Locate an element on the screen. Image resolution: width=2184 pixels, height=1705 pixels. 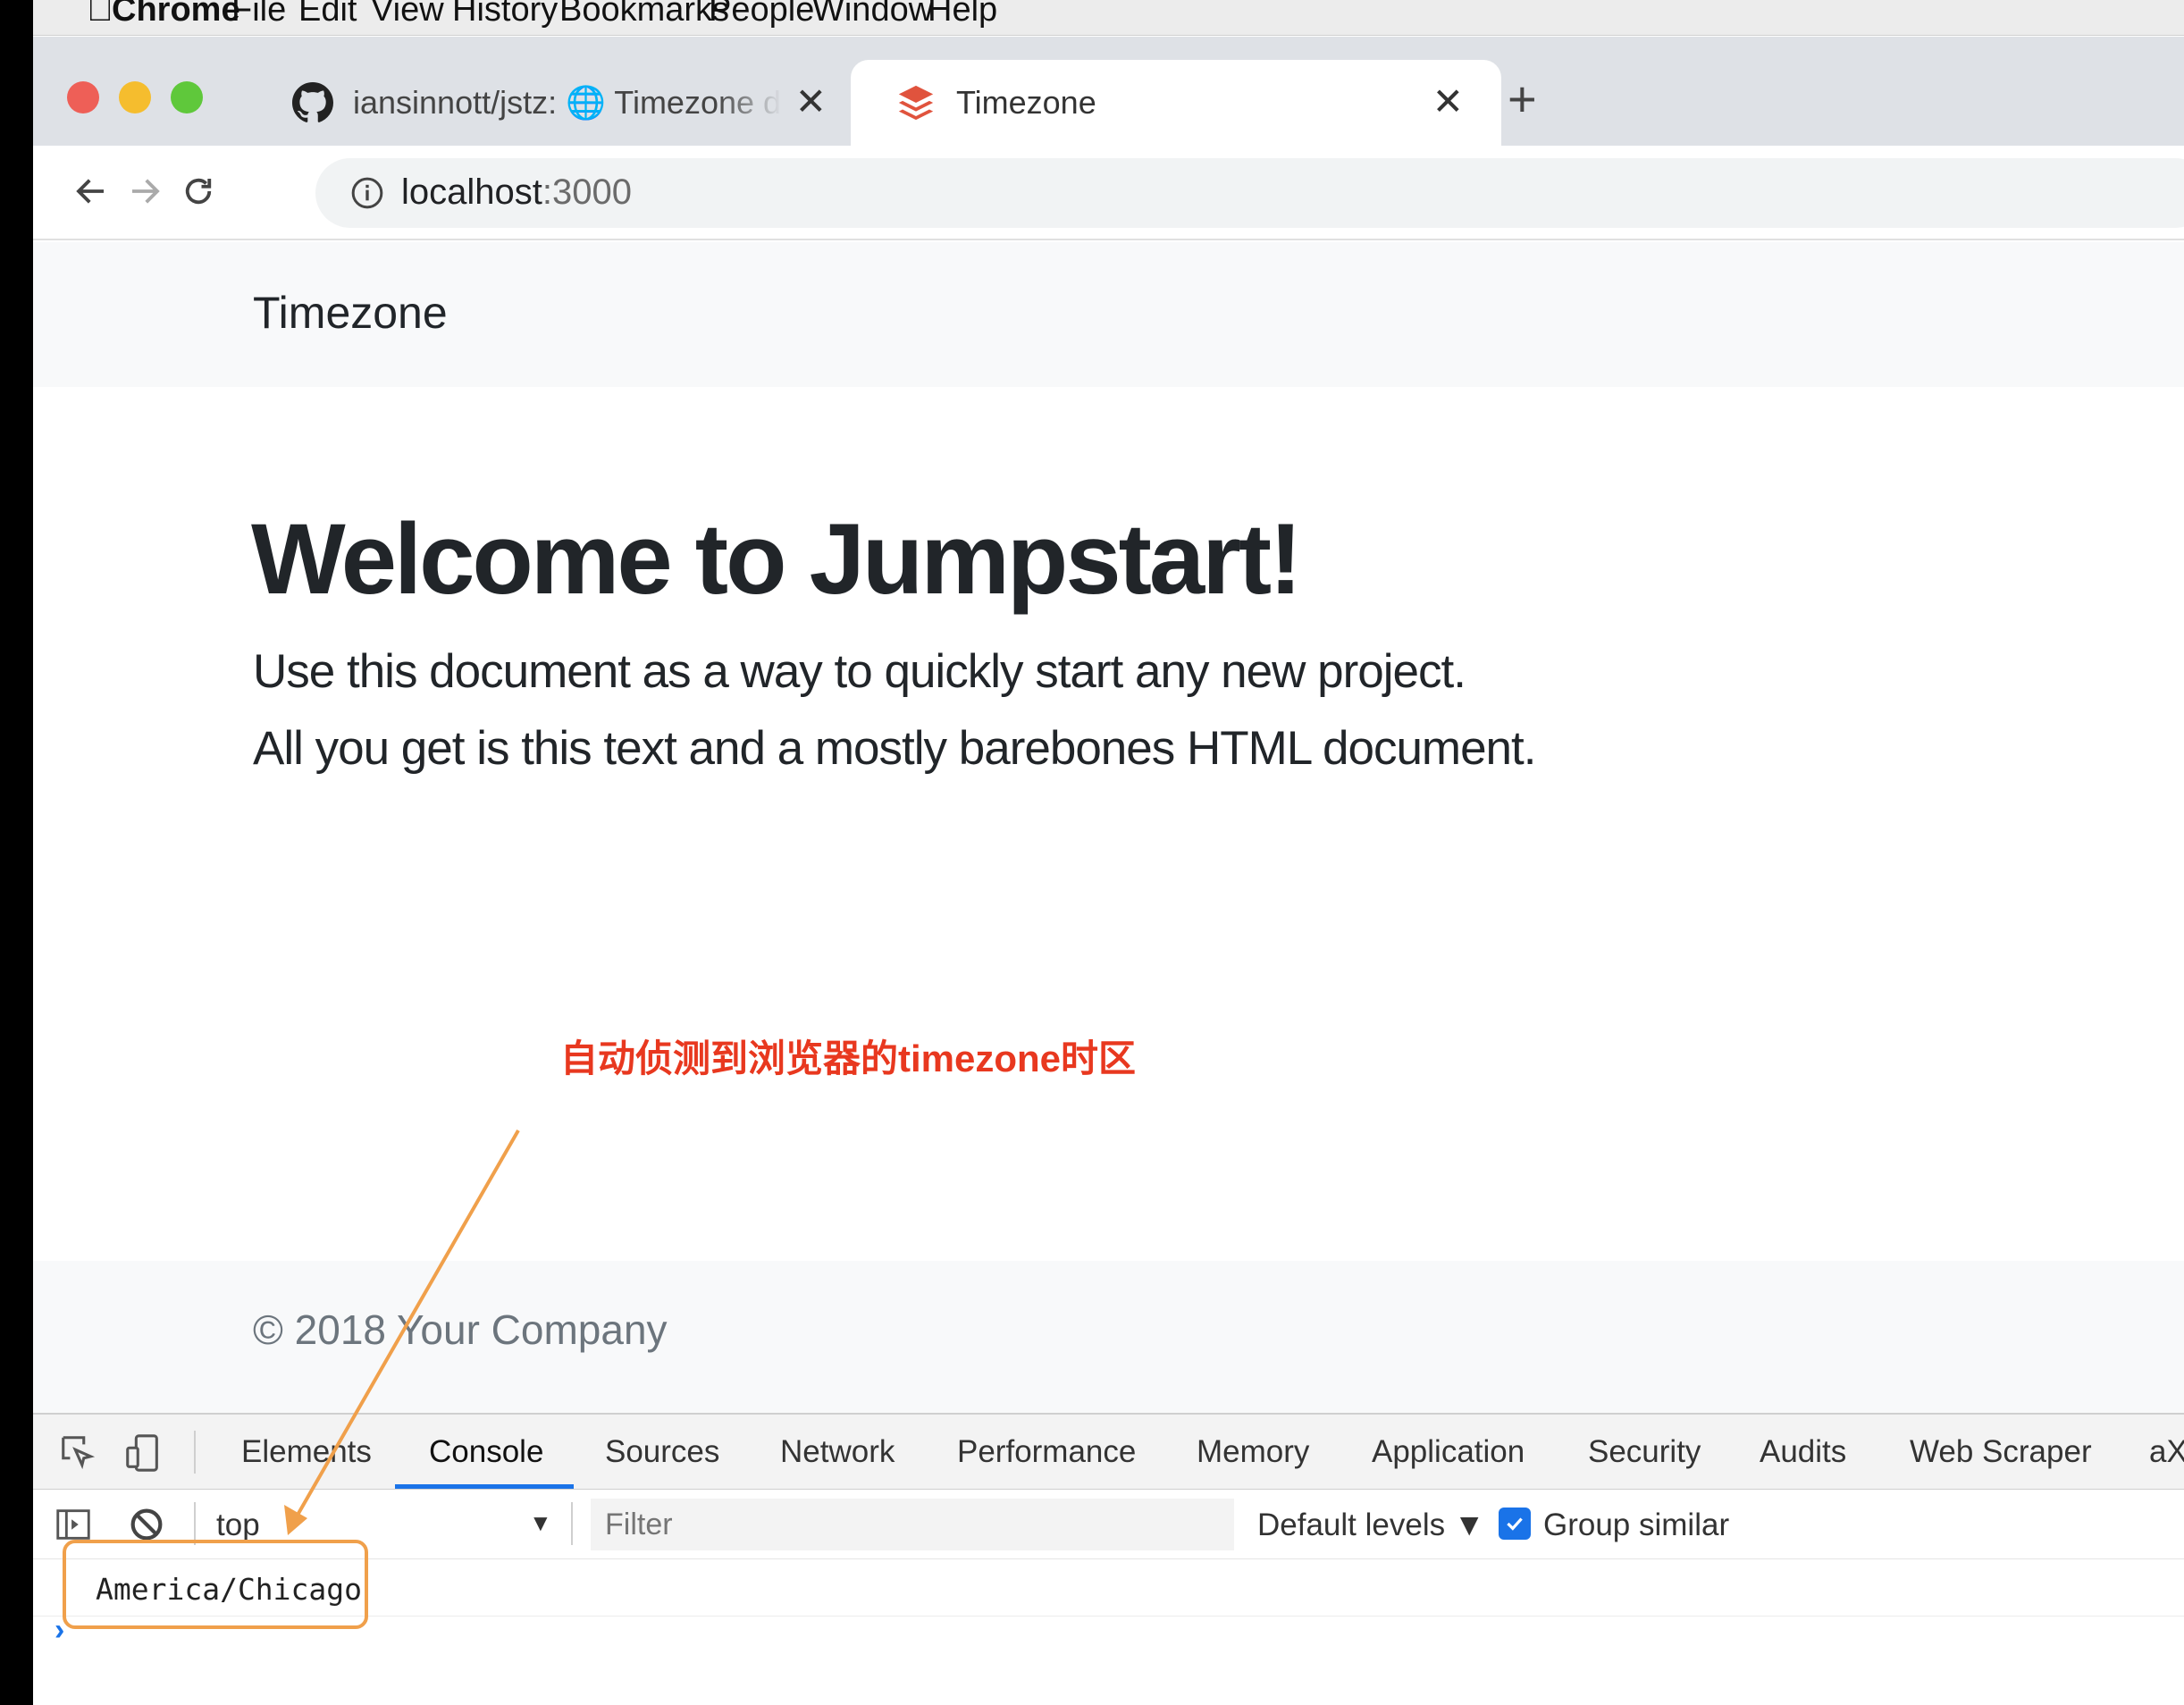
url-host: localhost is located at coordinates (471, 192).